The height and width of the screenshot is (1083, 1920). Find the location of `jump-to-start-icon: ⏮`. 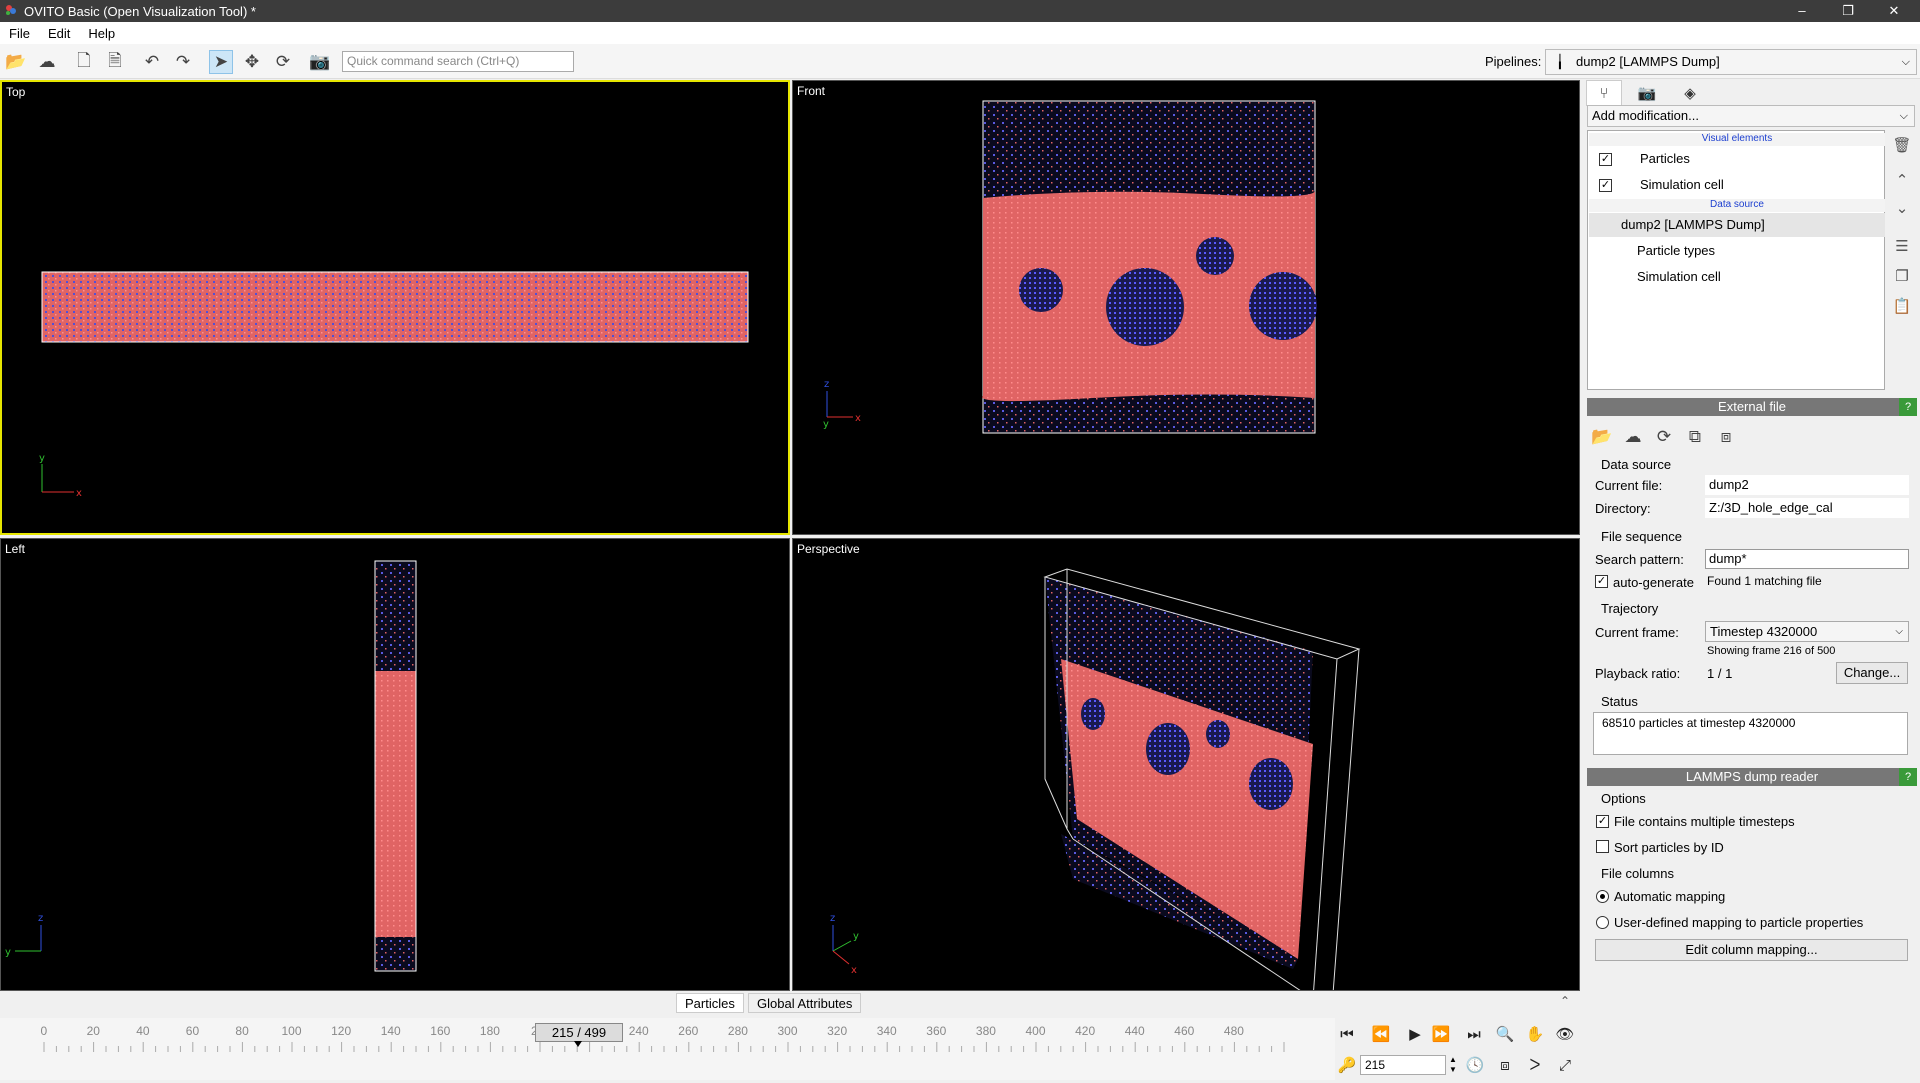

jump-to-start-icon: ⏮ is located at coordinates (1347, 1034).